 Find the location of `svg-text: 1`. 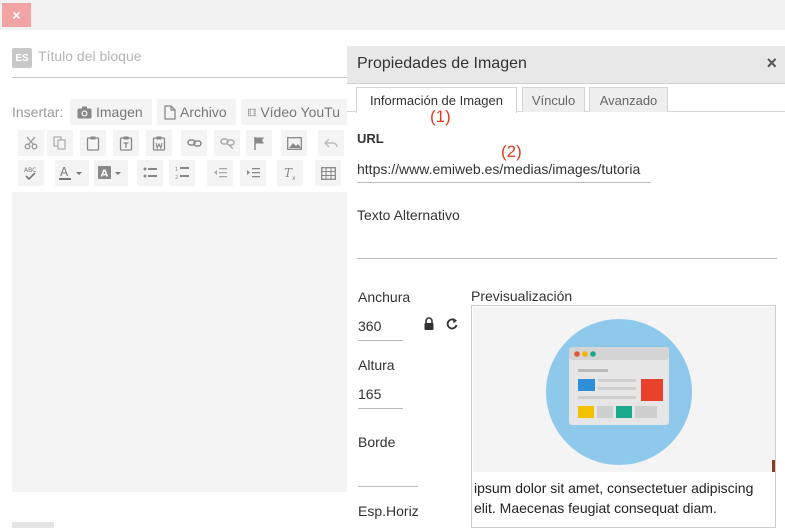

svg-text: 1 is located at coordinates (176, 170).